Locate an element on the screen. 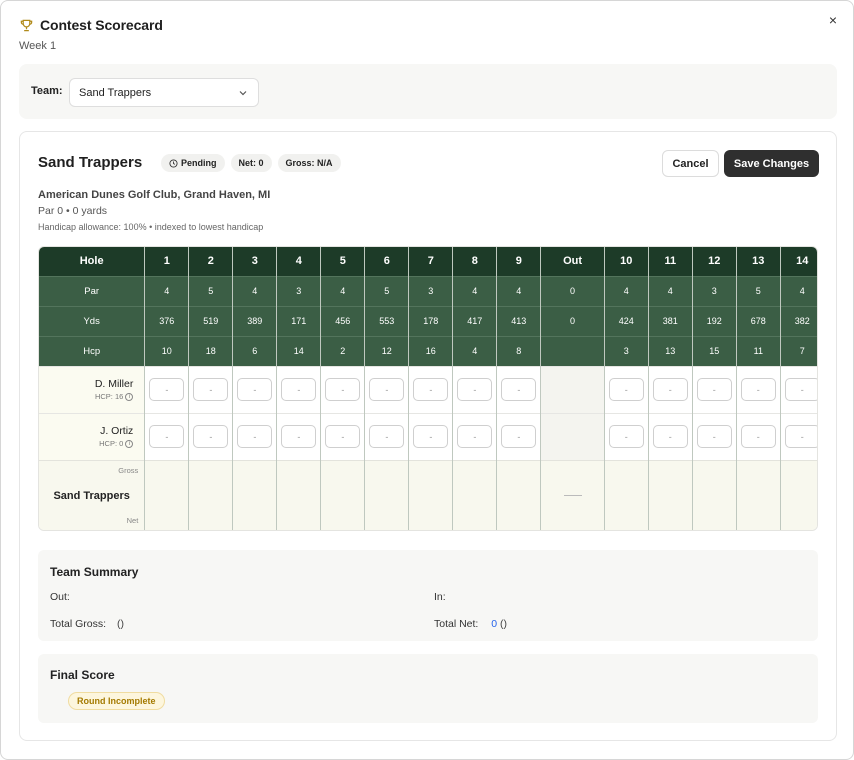  yds-cell: 178 is located at coordinates (431, 320).